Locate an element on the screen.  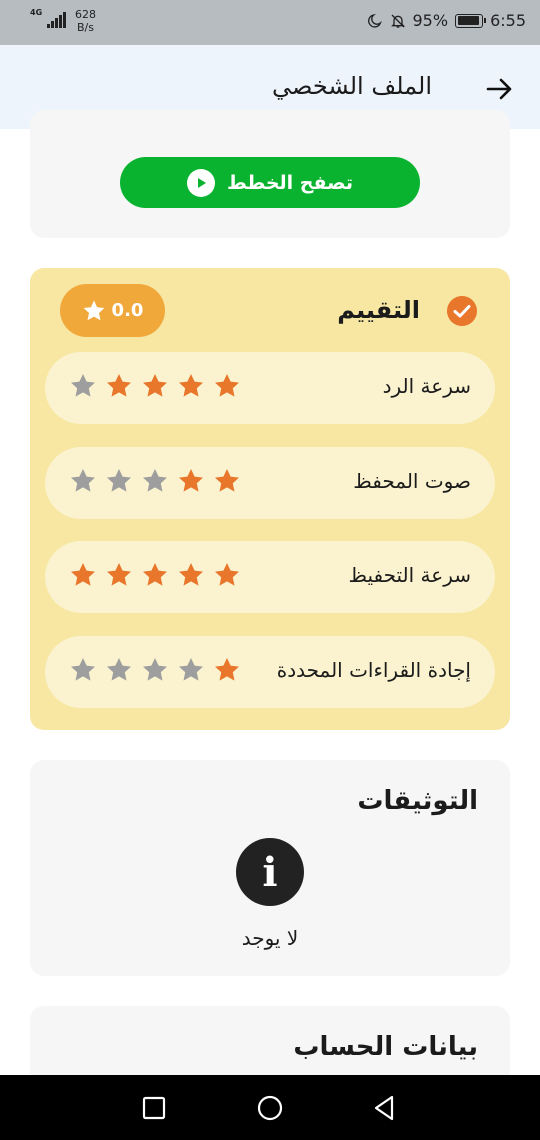
rating-row: سرعة التحفيظ is located at coordinates (270, 577).